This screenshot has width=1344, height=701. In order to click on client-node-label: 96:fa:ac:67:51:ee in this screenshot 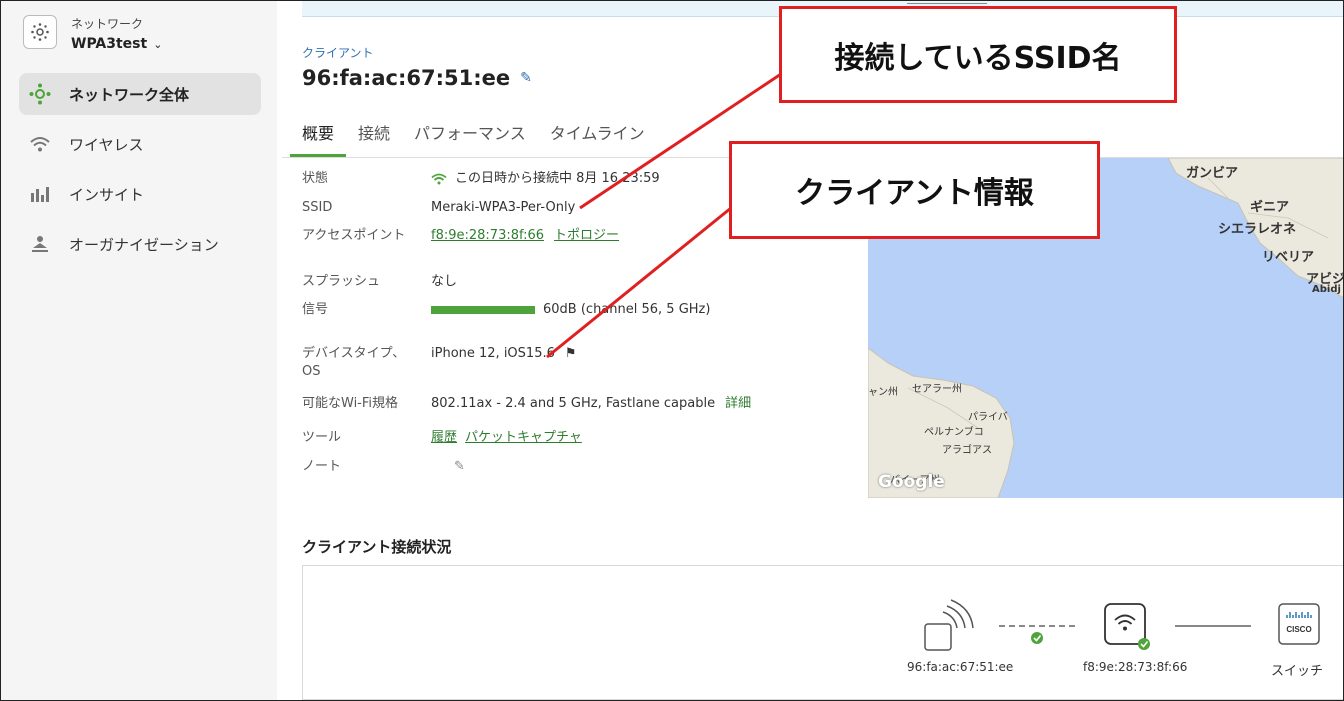, I will do `click(960, 667)`.